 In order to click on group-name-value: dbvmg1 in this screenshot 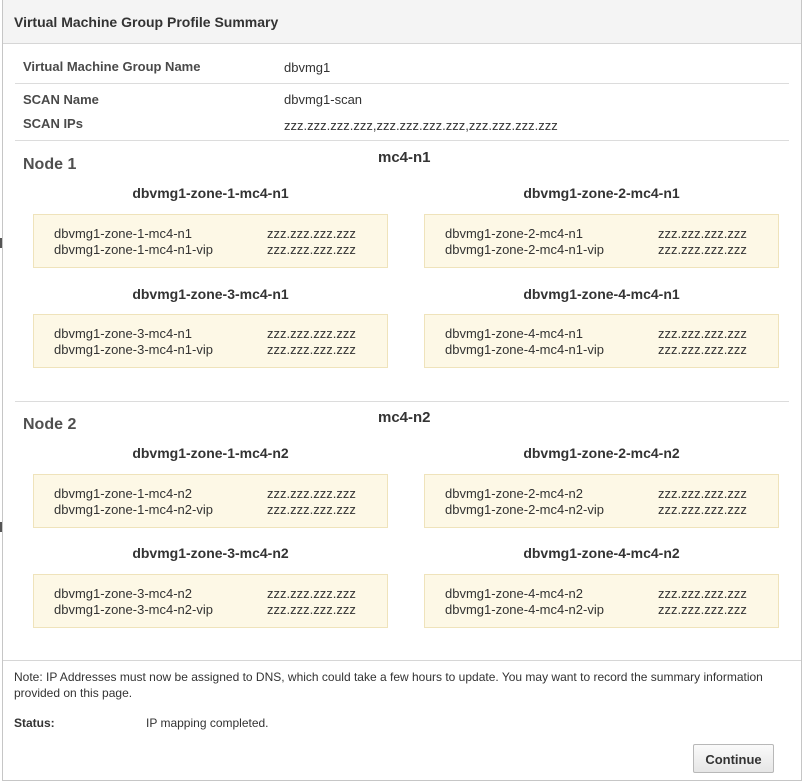, I will do `click(307, 67)`.